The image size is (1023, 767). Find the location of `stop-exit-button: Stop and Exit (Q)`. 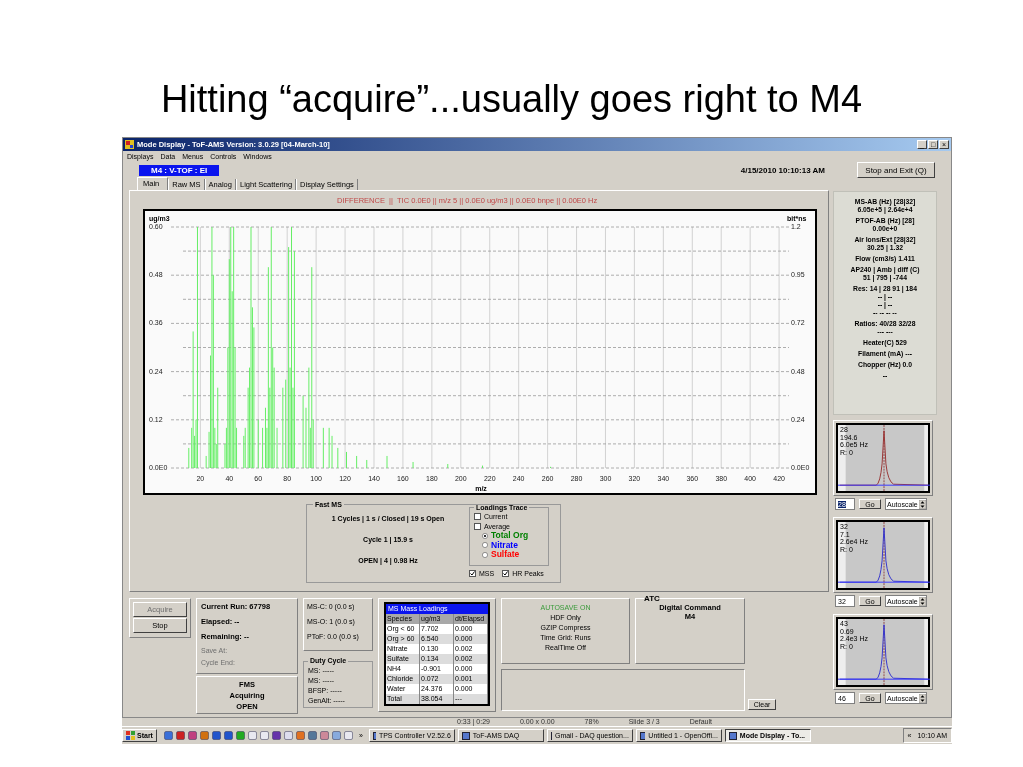

stop-exit-button: Stop and Exit (Q) is located at coordinates (896, 170).